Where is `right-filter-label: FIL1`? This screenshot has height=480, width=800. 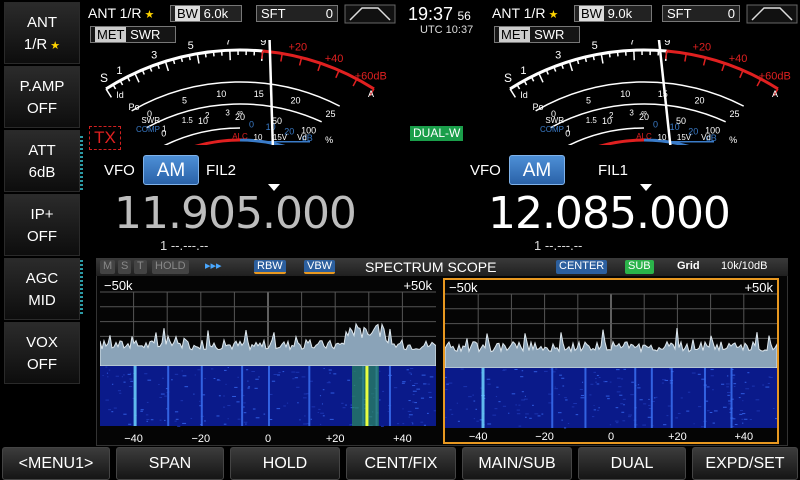
right-filter-label: FIL1 is located at coordinates (613, 170).